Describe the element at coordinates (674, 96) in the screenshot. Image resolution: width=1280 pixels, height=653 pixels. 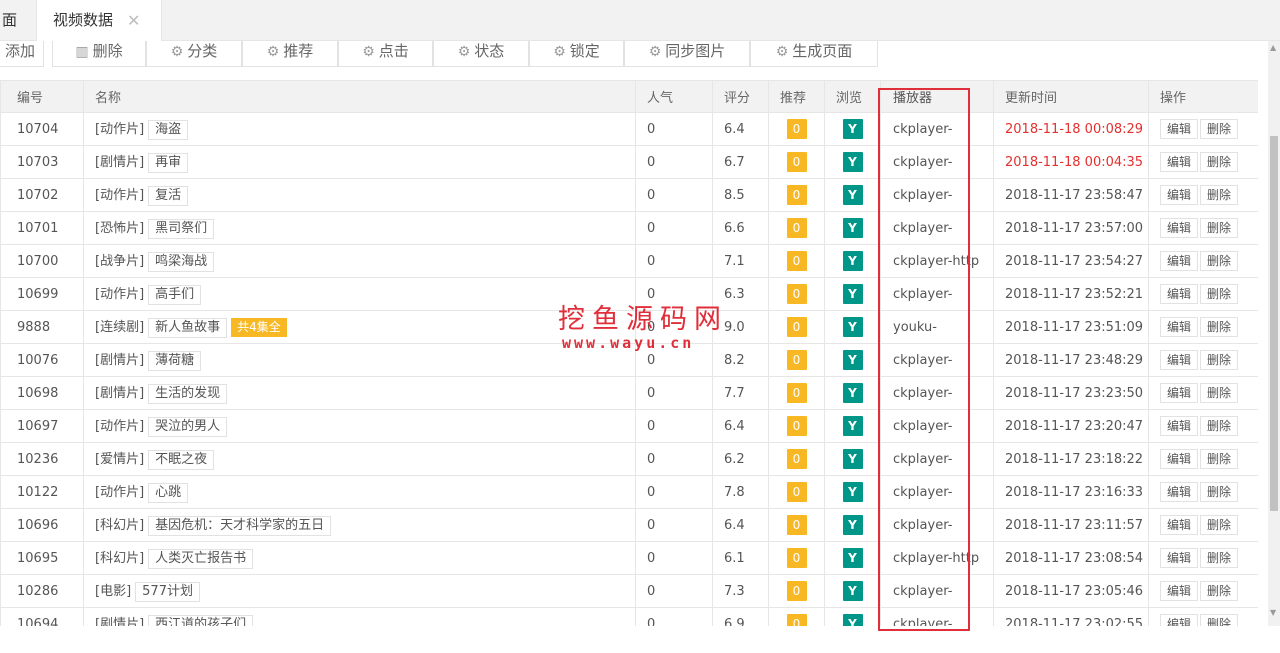
I see `column-header-popularity: 人气` at that location.